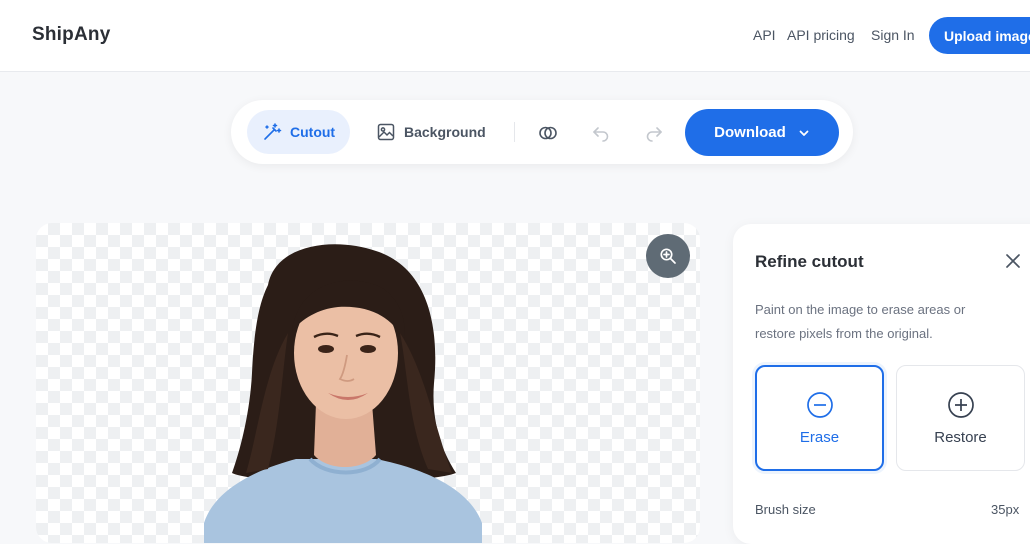 The image size is (1030, 544). I want to click on undo-icon, so click(601, 133).